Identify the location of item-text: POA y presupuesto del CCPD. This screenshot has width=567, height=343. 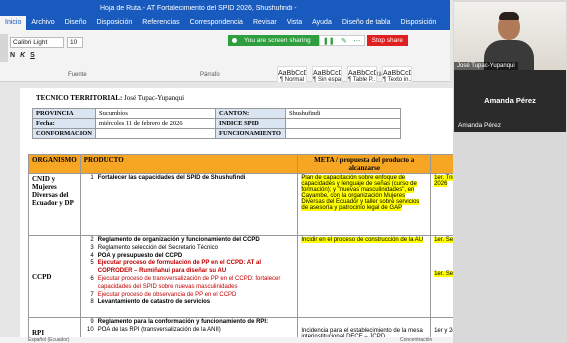
(140, 255).